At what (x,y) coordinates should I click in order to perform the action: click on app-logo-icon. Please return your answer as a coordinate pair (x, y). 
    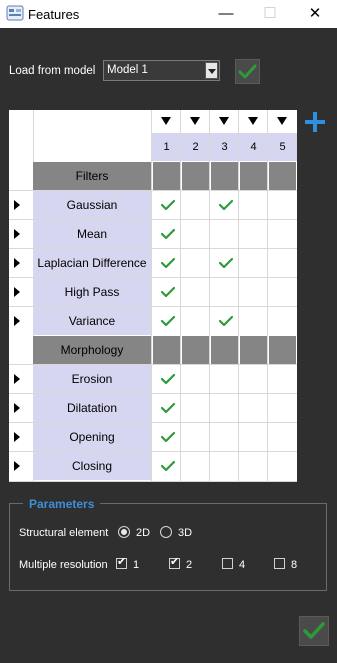
    Looking at the image, I should click on (15, 13).